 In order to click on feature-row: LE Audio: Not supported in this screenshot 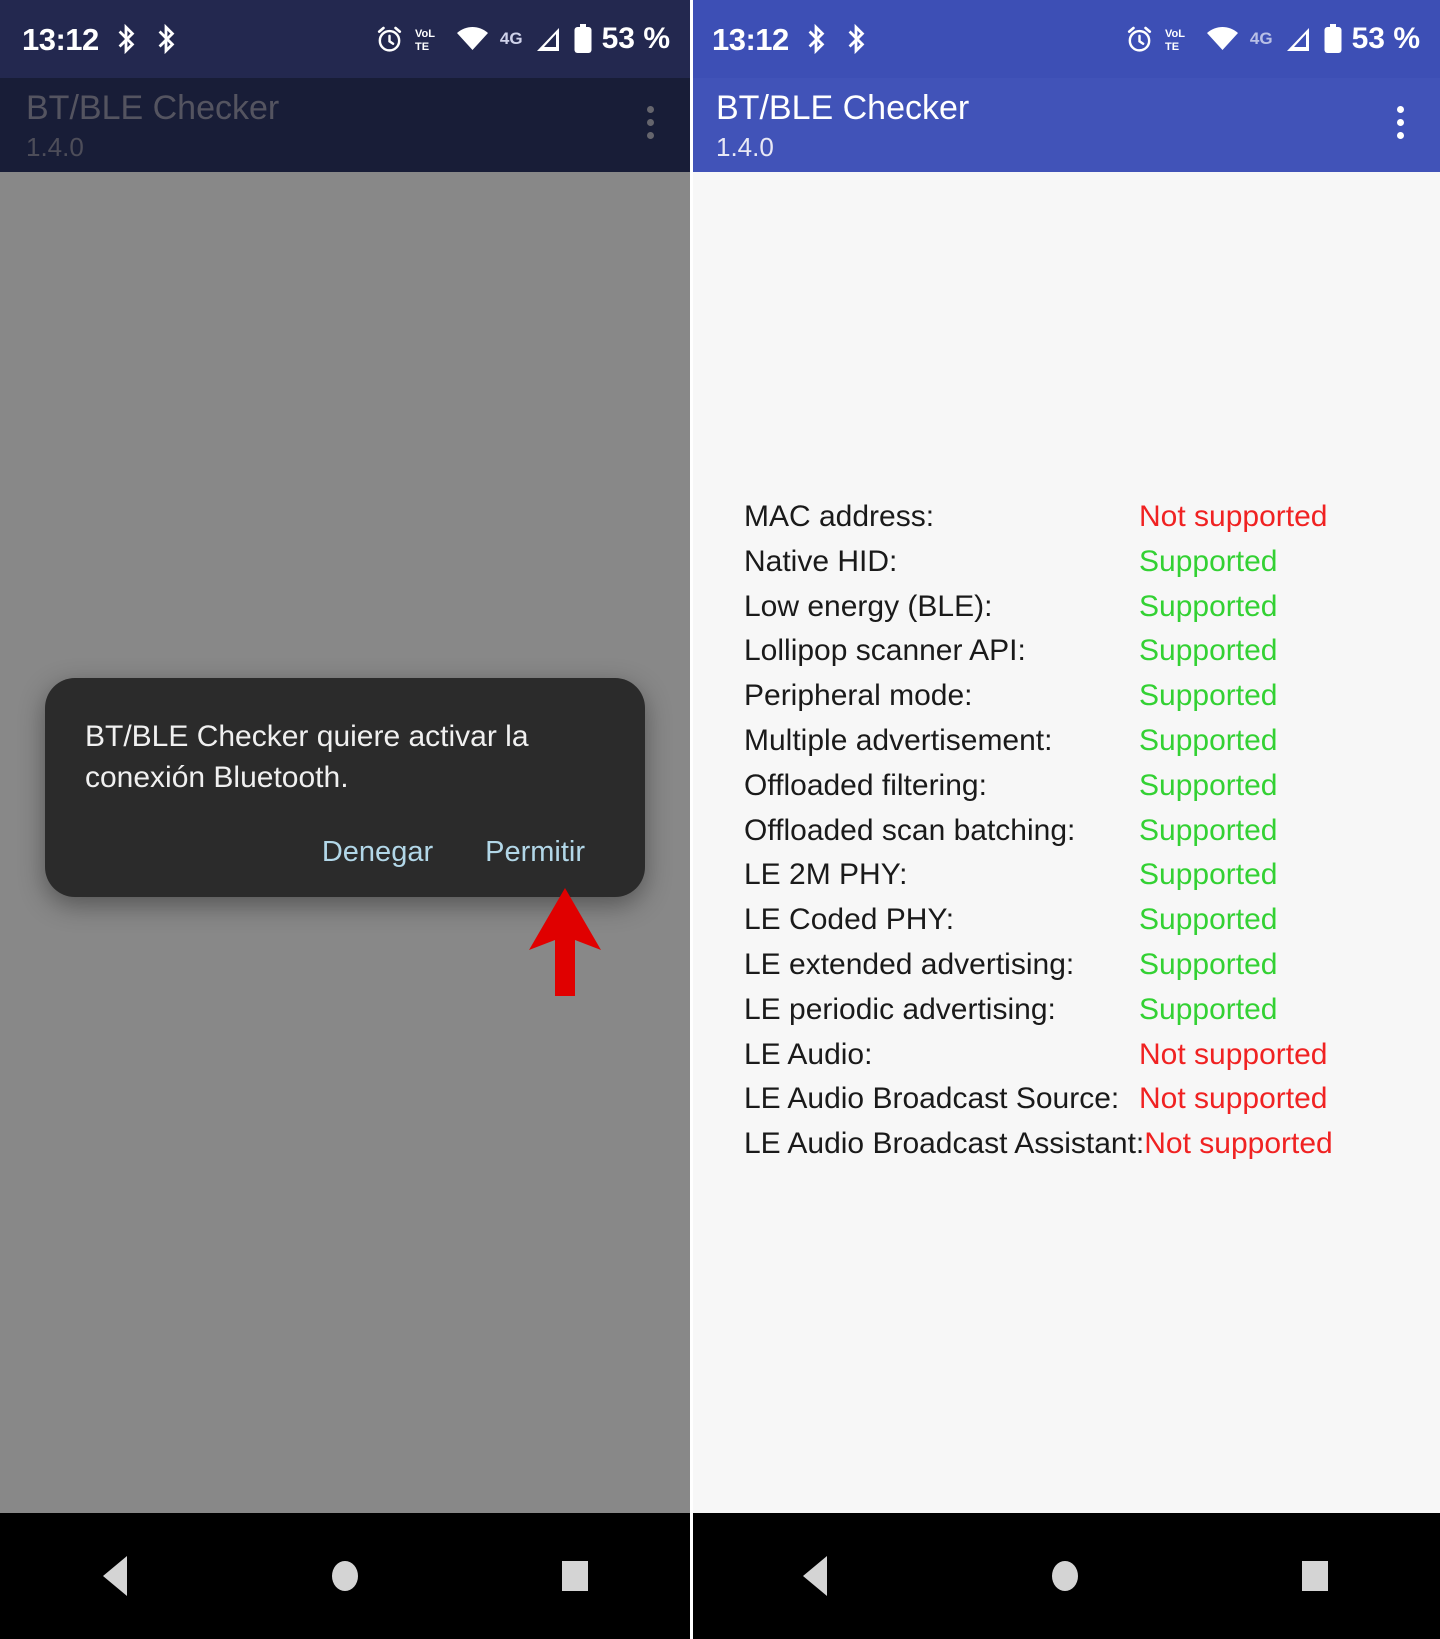, I will do `click(1083, 1055)`.